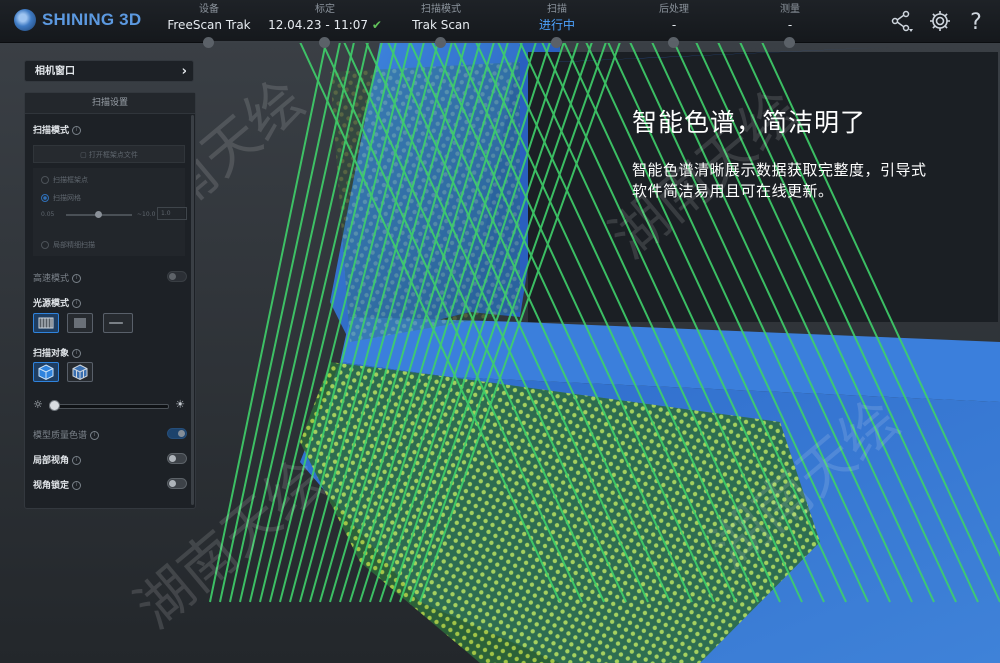 Image resolution: width=1000 pixels, height=663 pixels. I want to click on shining3d-logo-icon, so click(25, 20).